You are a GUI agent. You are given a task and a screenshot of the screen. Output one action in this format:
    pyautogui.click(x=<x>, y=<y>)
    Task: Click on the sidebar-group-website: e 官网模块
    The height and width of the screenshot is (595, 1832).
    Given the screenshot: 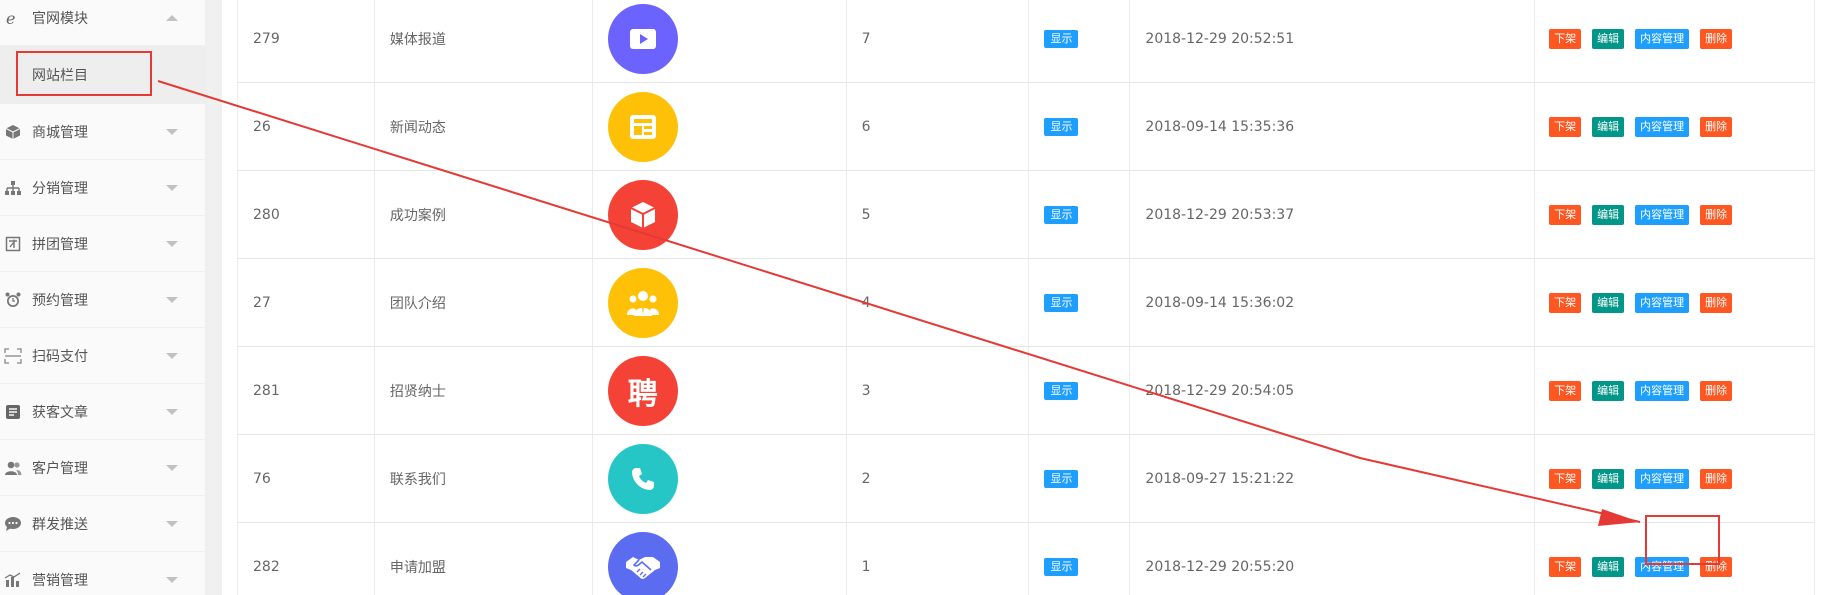 What is the action you would take?
    pyautogui.click(x=103, y=23)
    